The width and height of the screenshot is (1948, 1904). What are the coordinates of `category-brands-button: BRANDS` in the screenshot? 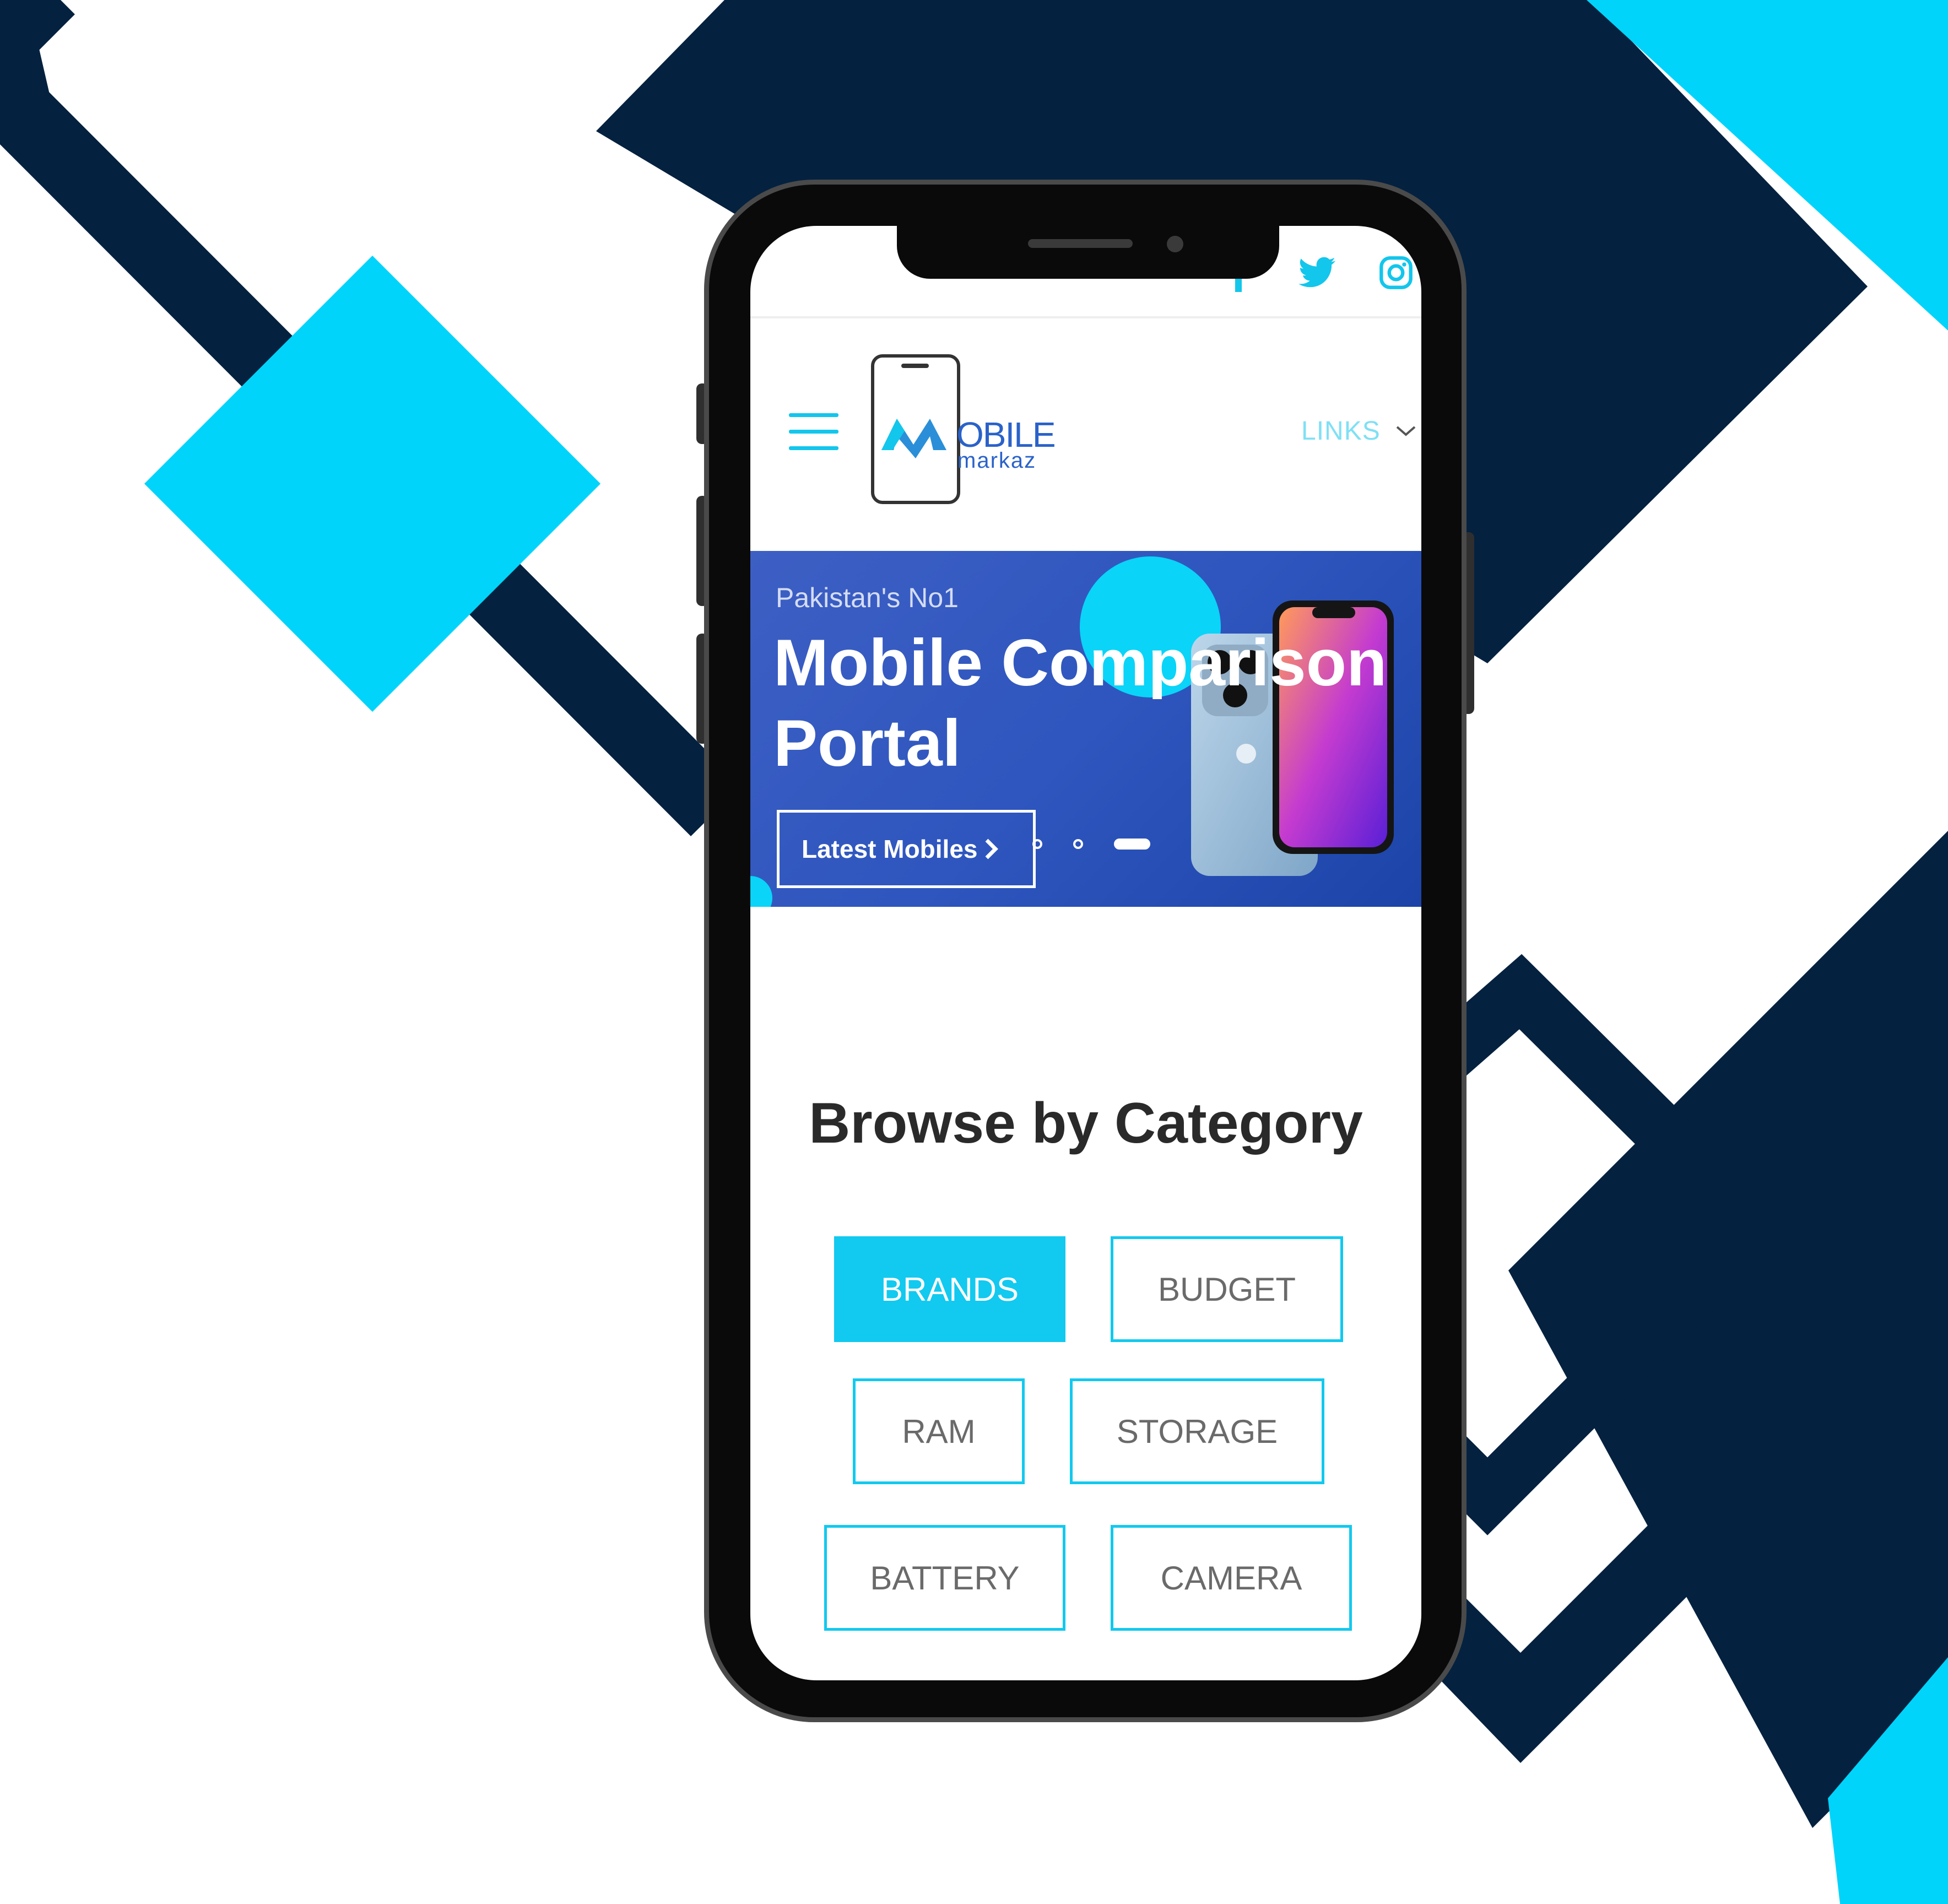 It's located at (950, 1289).